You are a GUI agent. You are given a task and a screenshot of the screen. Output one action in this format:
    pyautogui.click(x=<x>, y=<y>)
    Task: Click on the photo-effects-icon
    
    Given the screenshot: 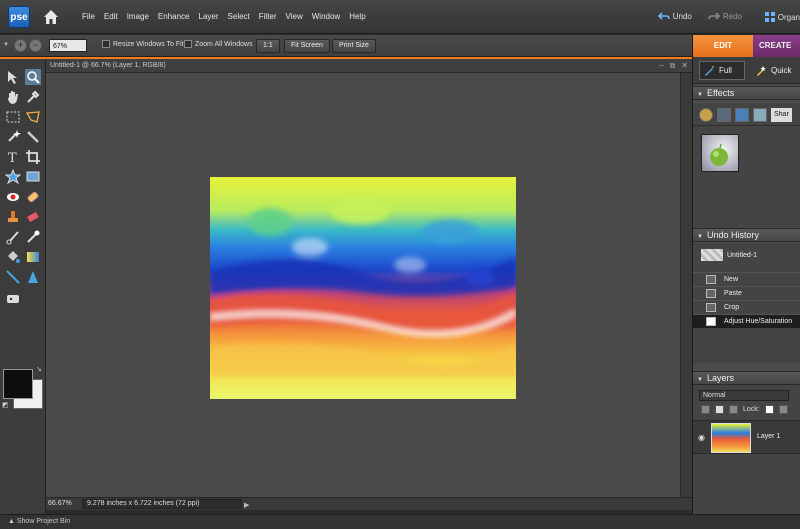 What is the action you would take?
    pyautogui.click(x=742, y=115)
    